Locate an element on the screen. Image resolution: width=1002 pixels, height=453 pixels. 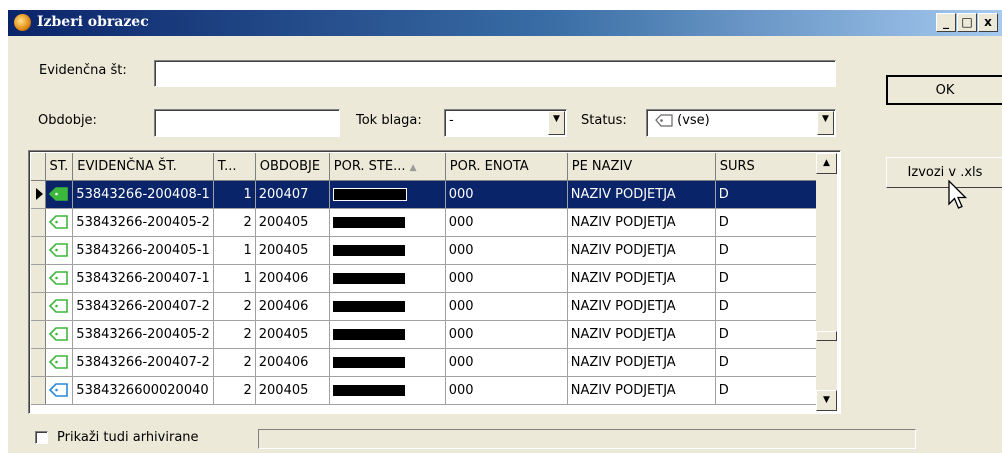
ok-button: OK is located at coordinates (944, 90).